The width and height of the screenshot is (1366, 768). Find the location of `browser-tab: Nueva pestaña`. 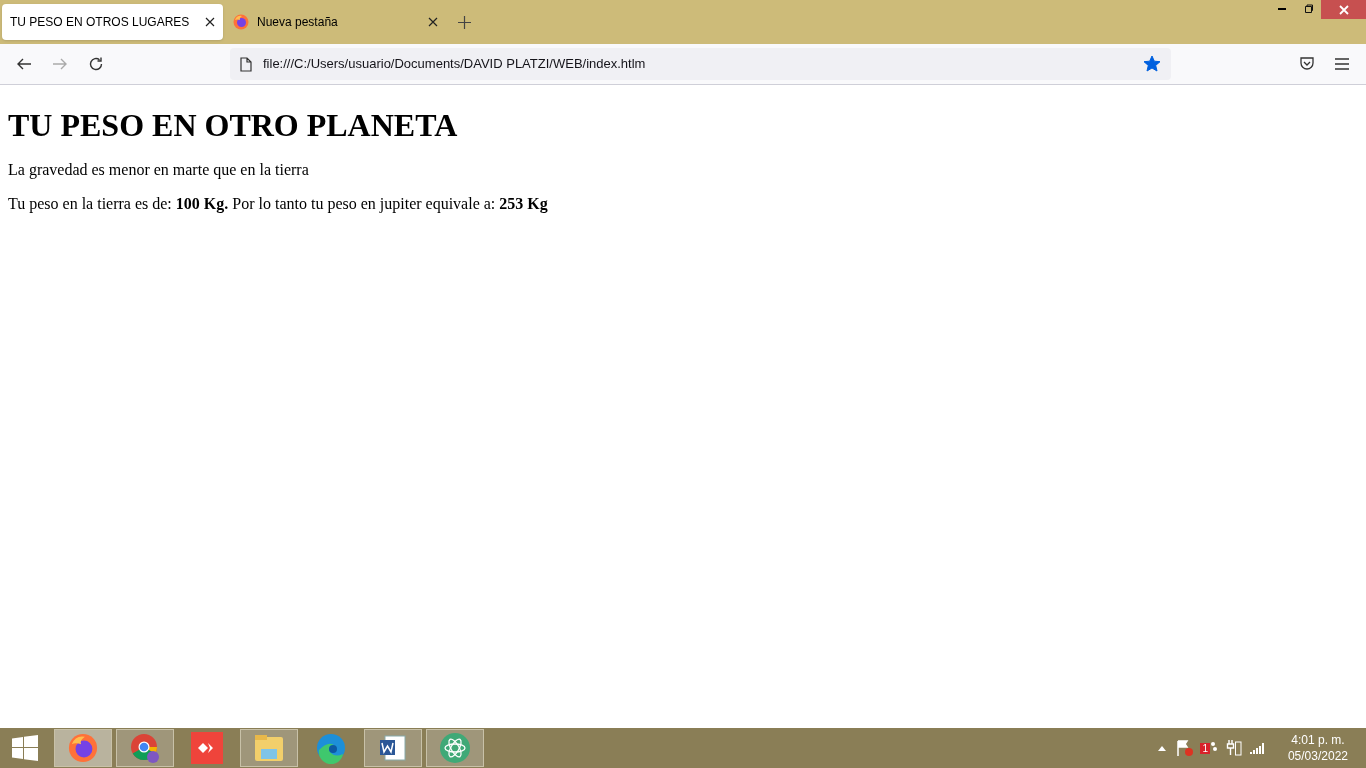

browser-tab: Nueva pestaña is located at coordinates (335, 22).